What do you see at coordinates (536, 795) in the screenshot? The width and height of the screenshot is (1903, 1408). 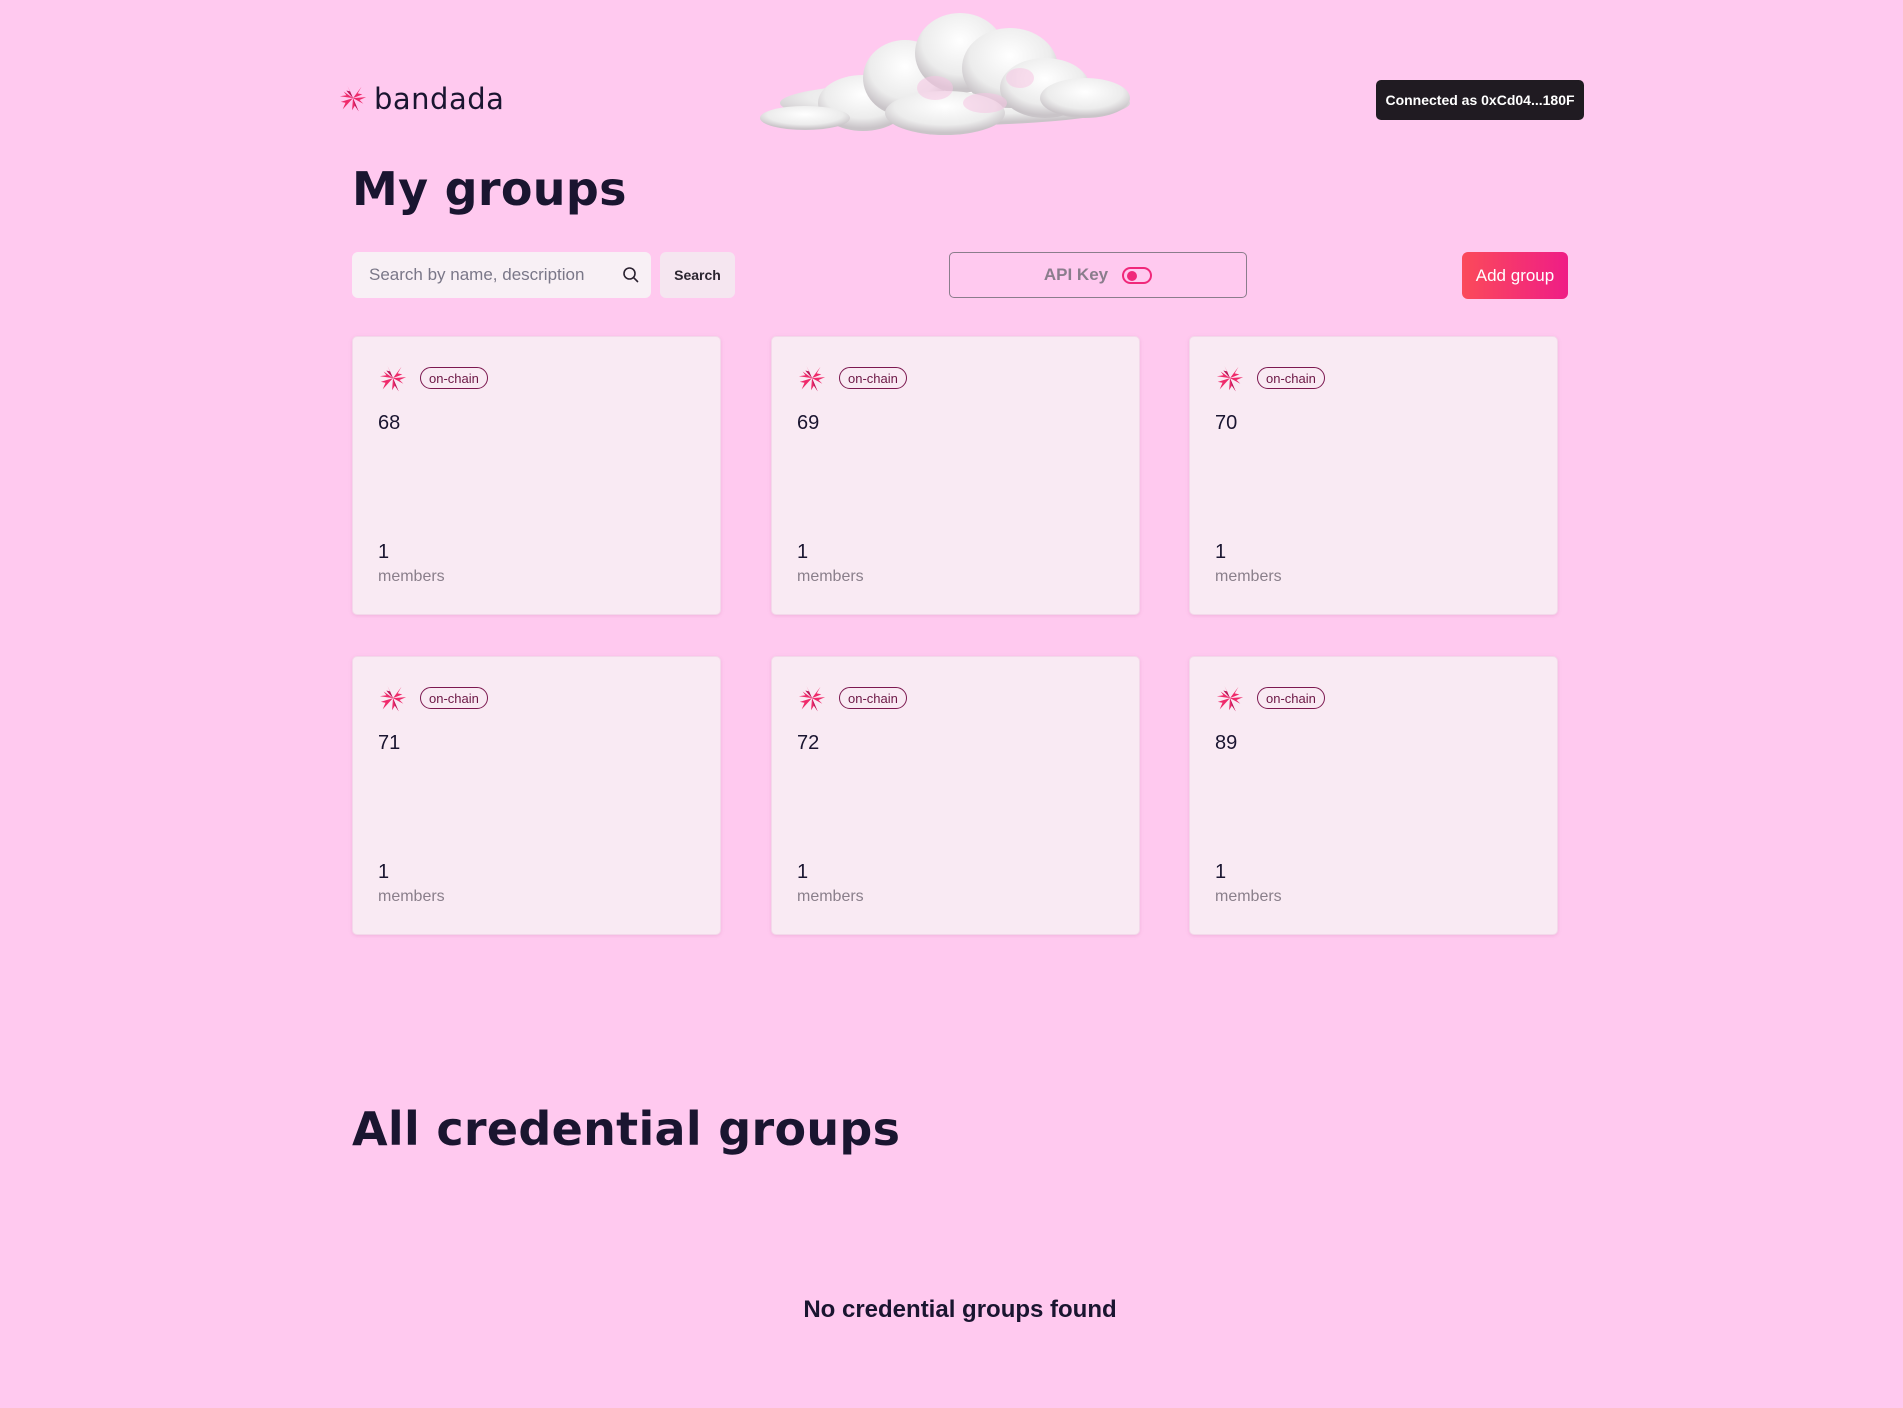 I see `group-card: on-chain 71 1 members` at bounding box center [536, 795].